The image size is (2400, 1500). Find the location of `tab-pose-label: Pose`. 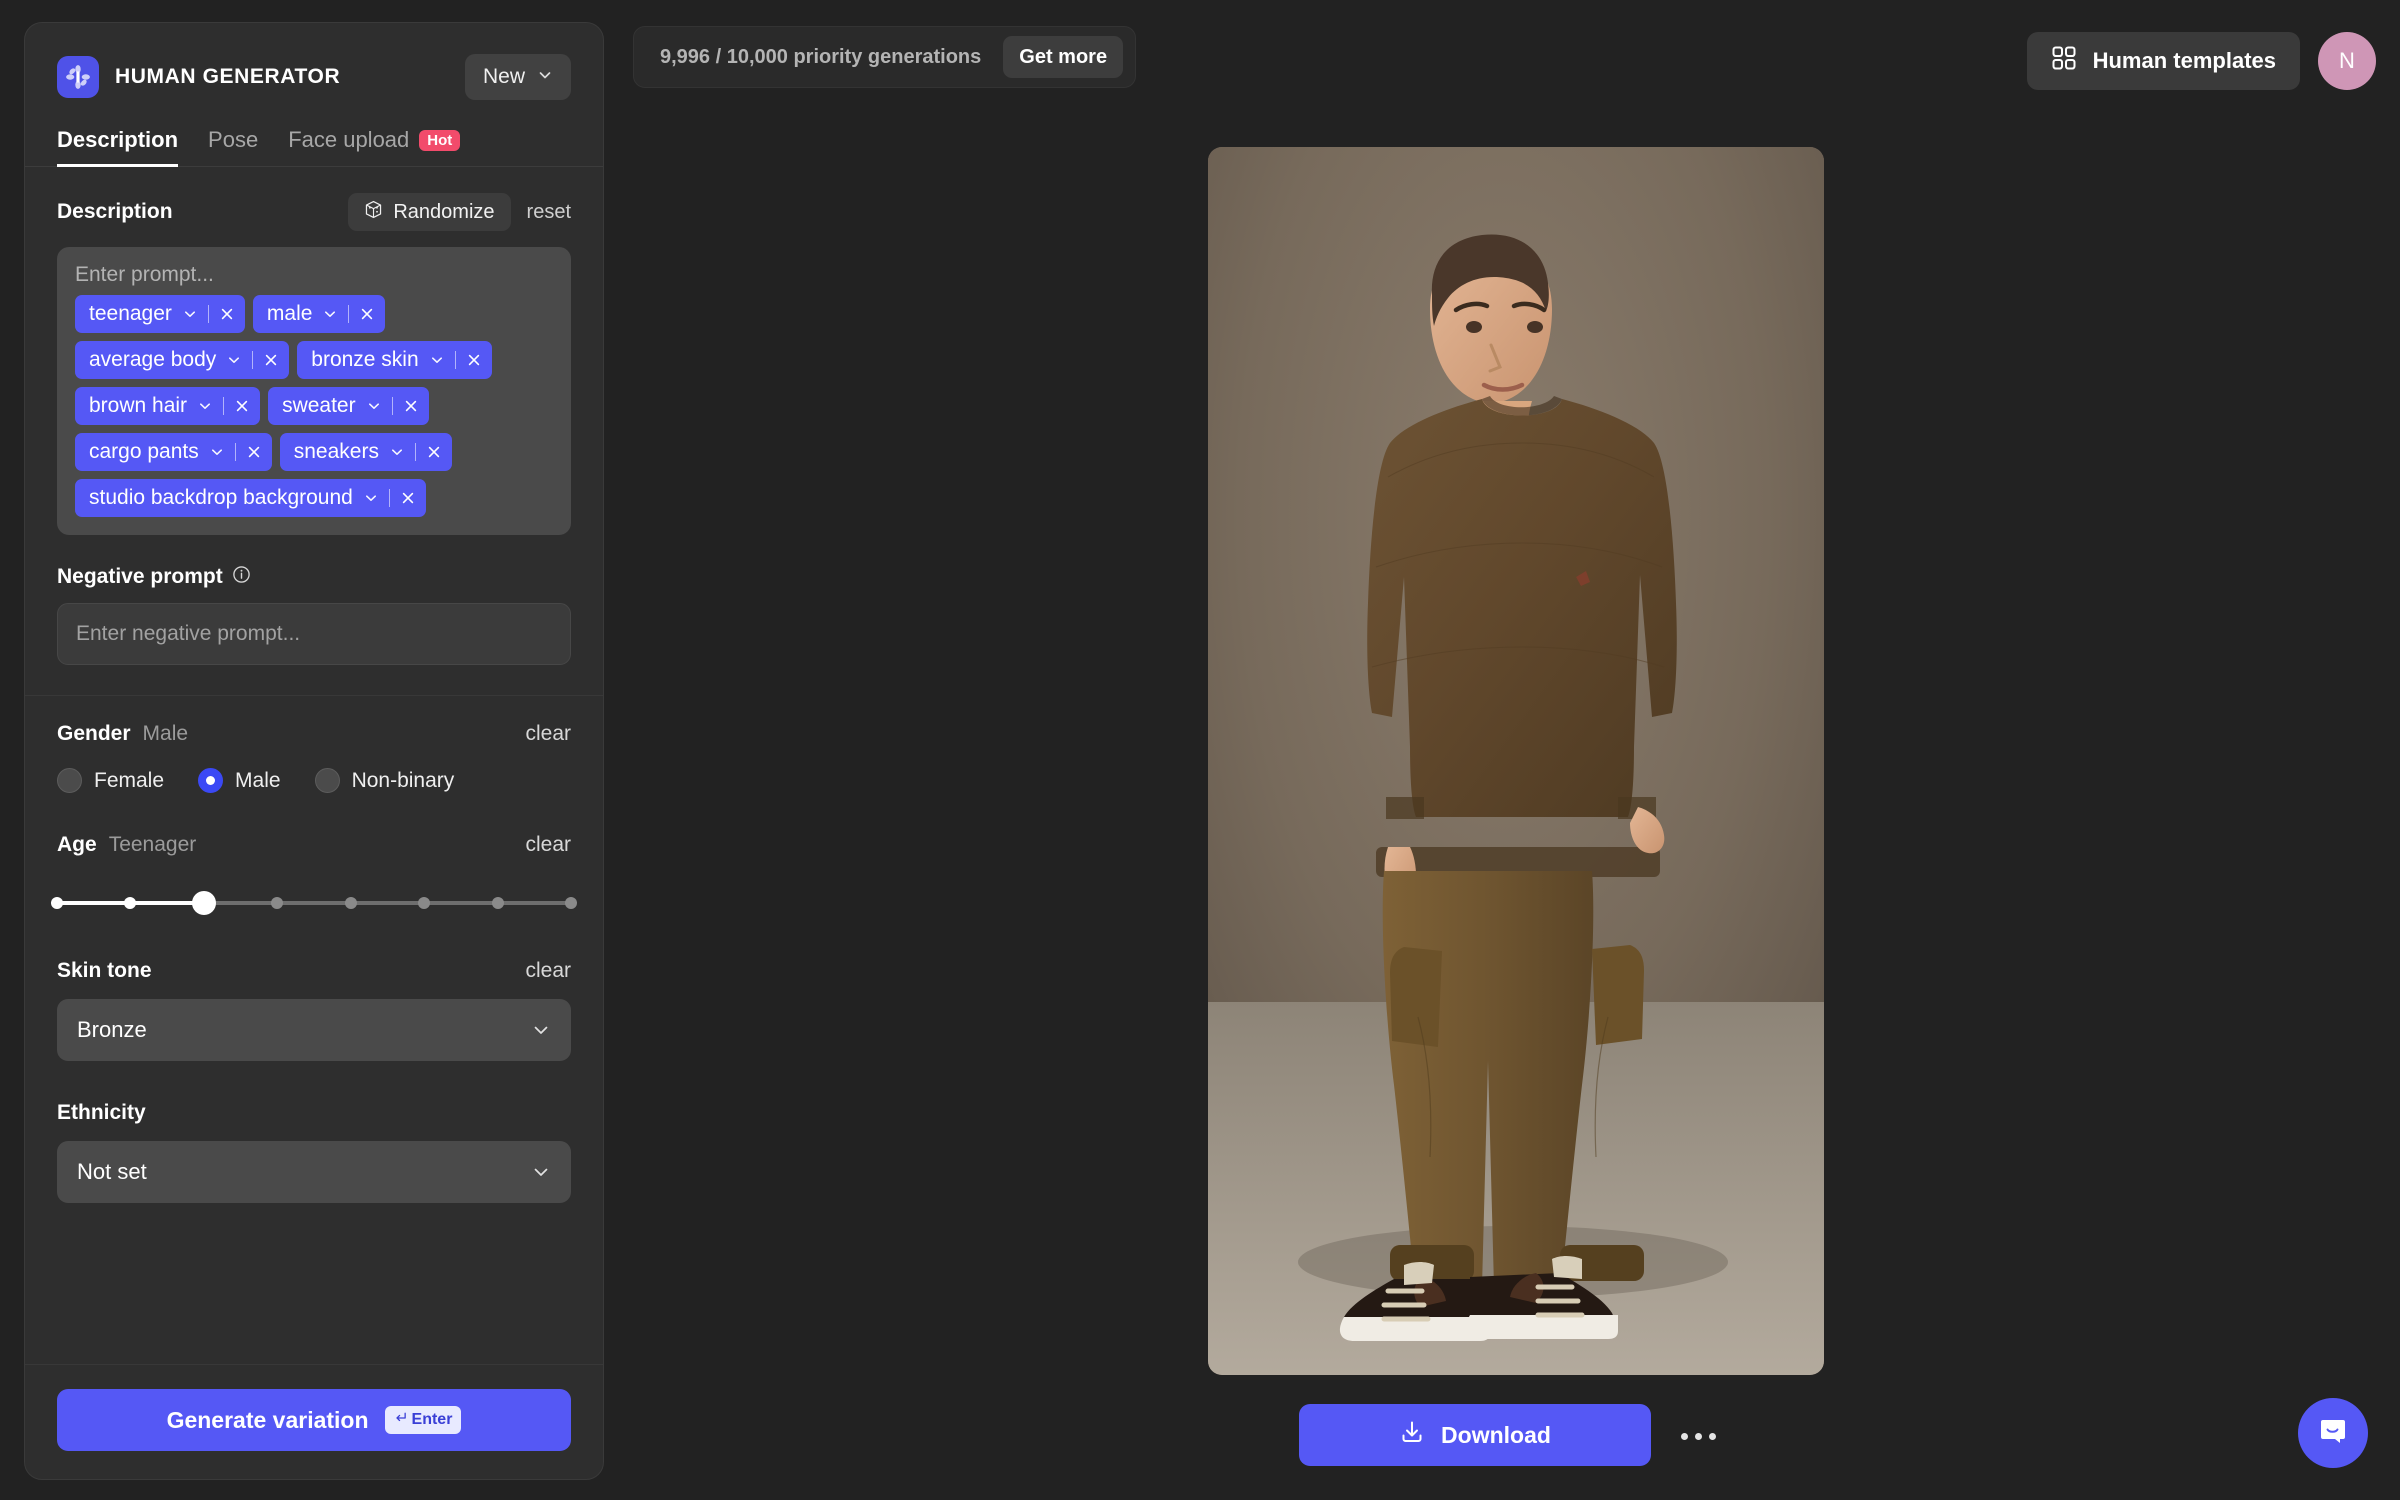

tab-pose-label: Pose is located at coordinates (233, 139).